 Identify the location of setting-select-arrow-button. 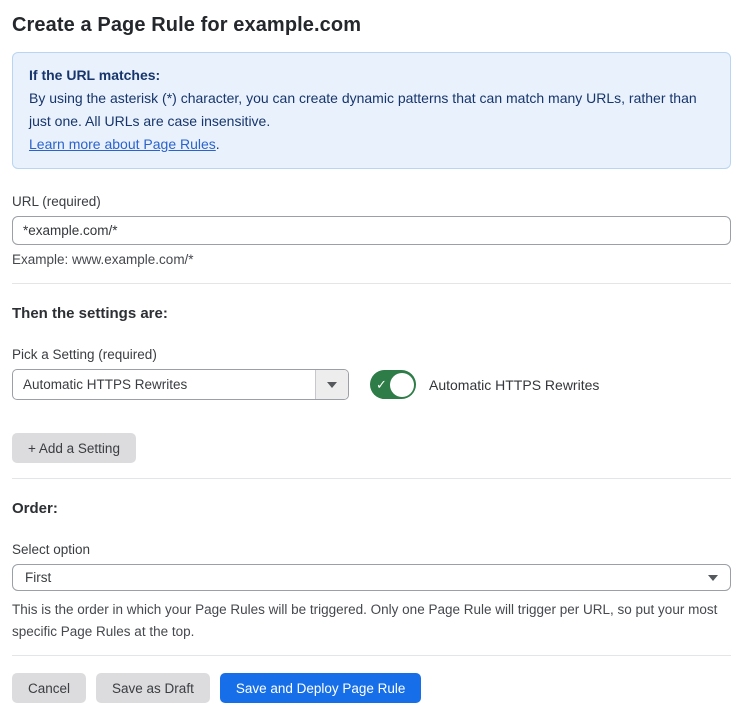
(331, 384).